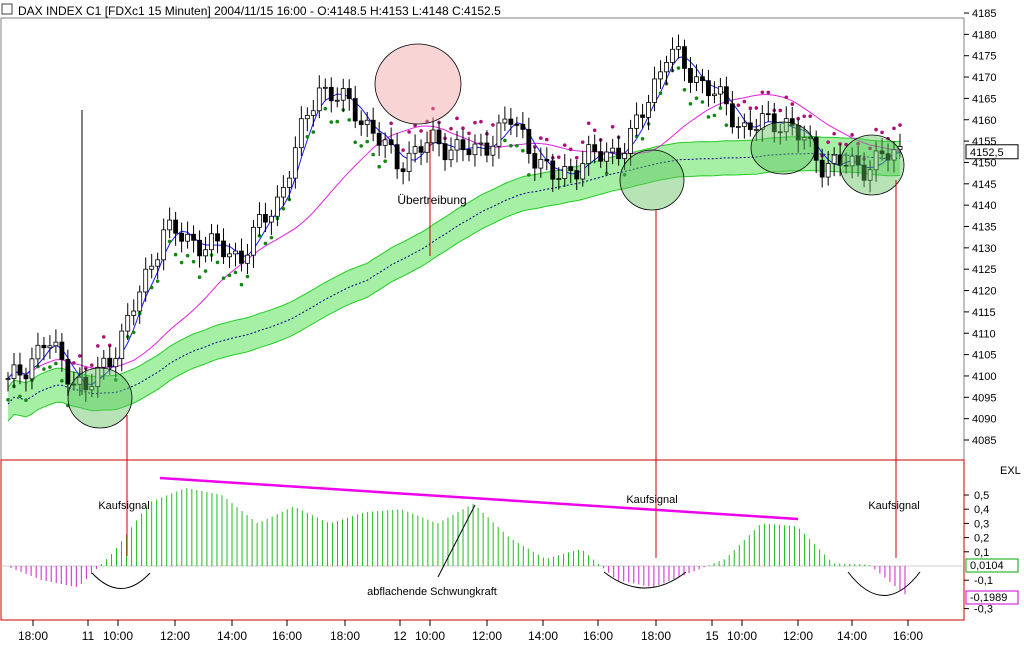  What do you see at coordinates (430, 636) in the screenshot?
I see `x-tick-label: 10:00` at bounding box center [430, 636].